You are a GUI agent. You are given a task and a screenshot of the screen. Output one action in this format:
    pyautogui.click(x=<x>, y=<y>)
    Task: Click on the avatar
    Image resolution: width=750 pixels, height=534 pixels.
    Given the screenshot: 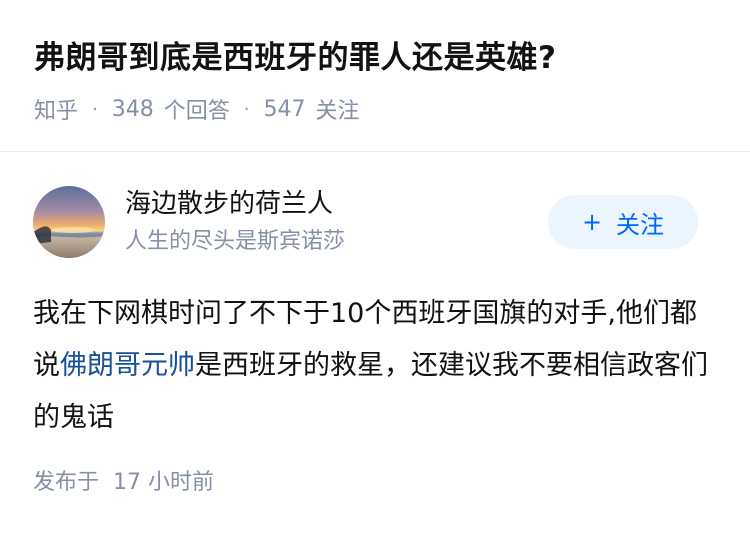 What is the action you would take?
    pyautogui.click(x=69, y=222)
    